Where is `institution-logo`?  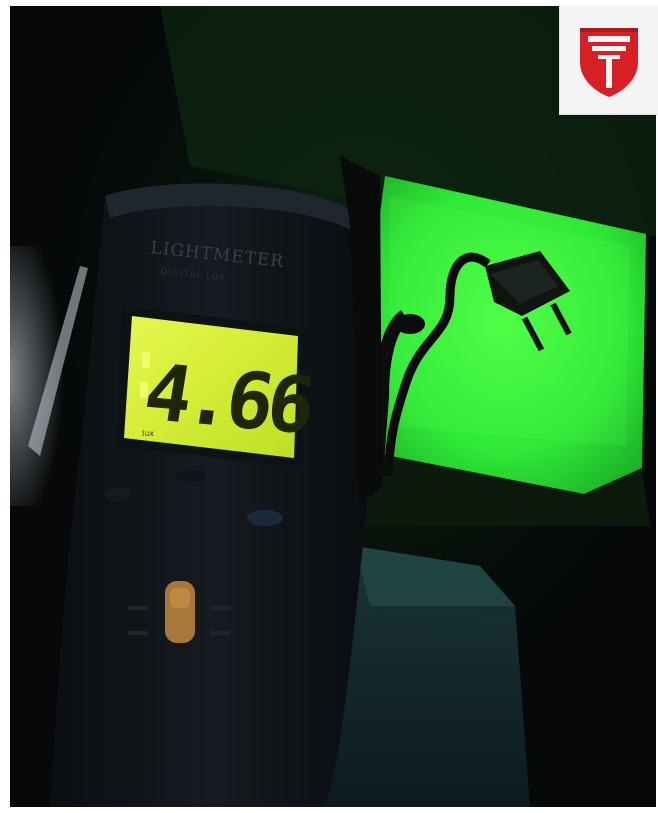
institution-logo is located at coordinates (608, 60).